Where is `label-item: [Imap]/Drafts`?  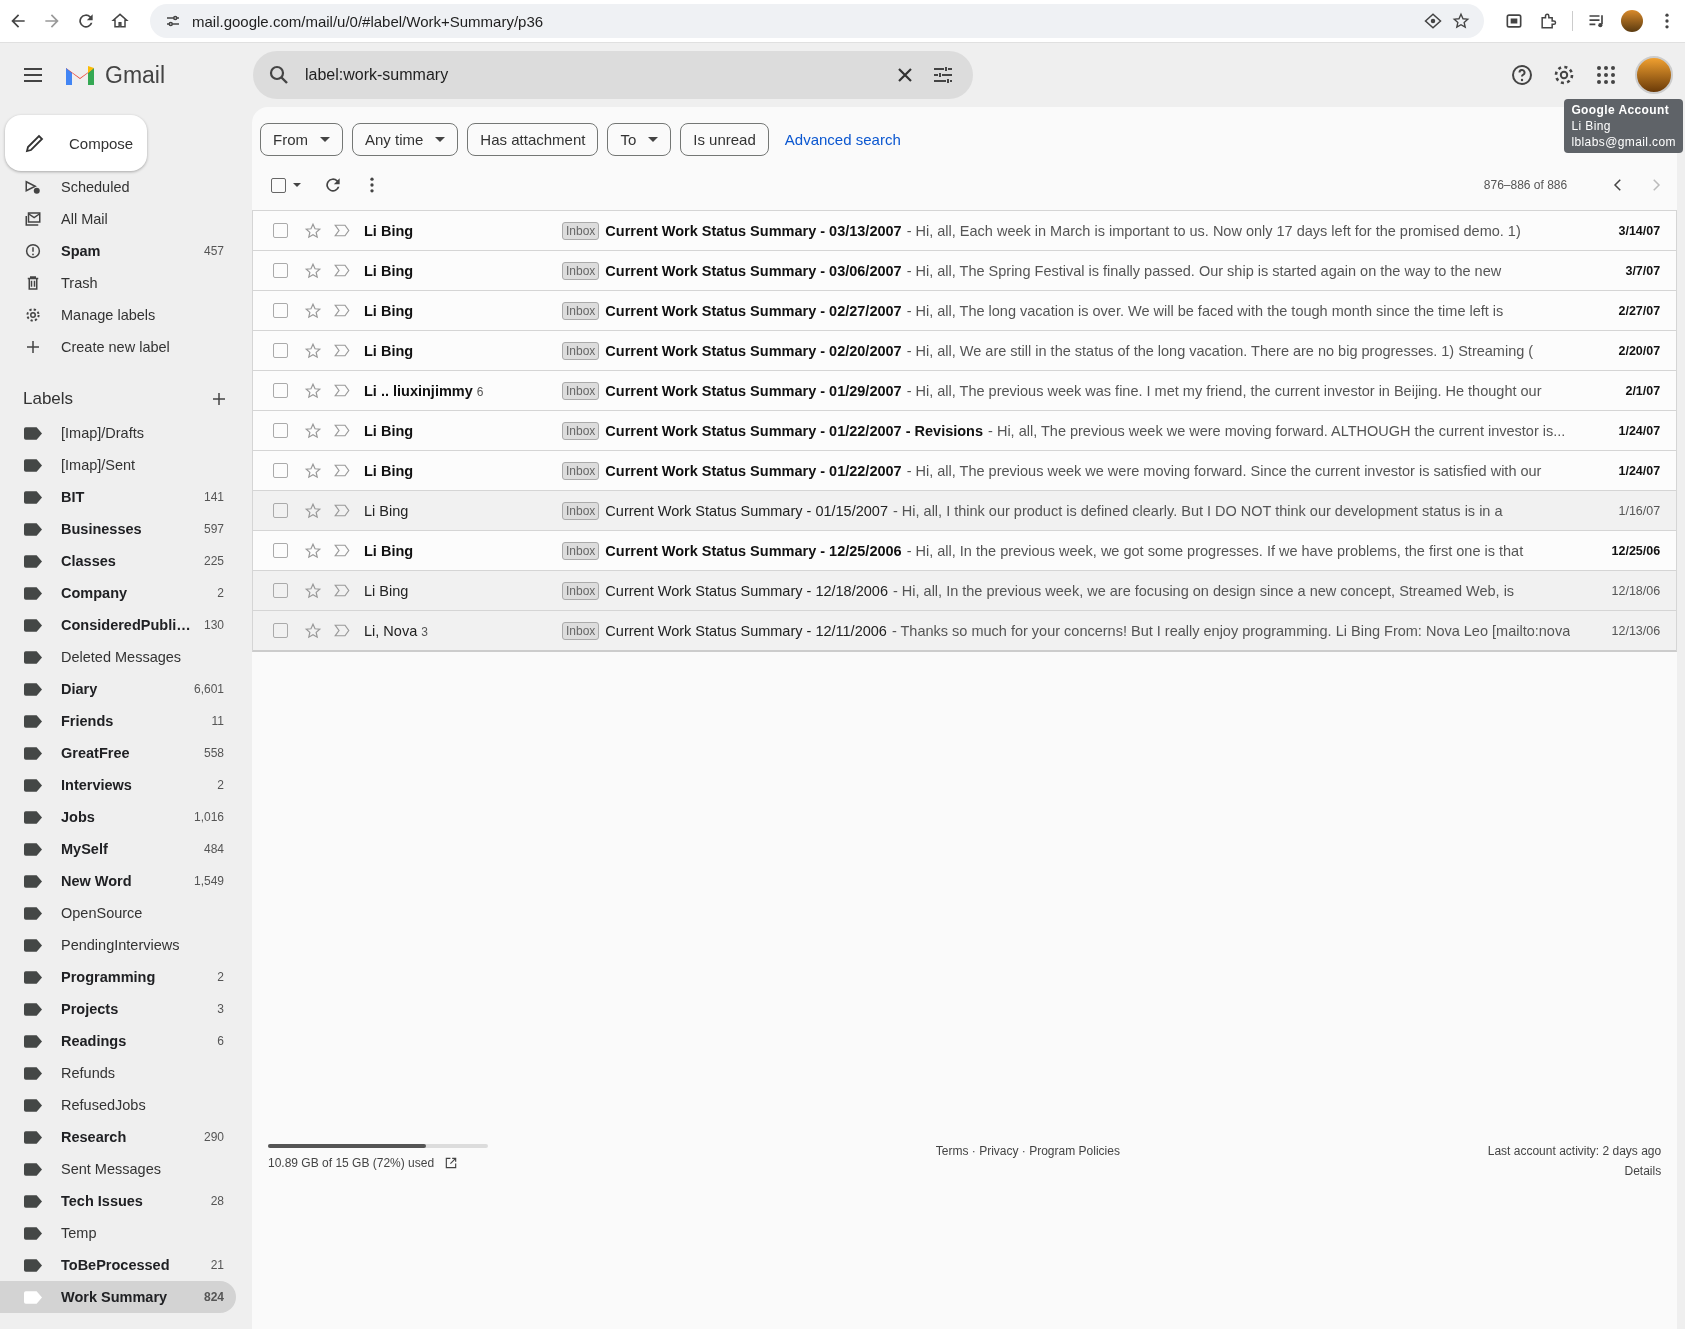
label-item: [Imap]/Drafts is located at coordinates (118, 433).